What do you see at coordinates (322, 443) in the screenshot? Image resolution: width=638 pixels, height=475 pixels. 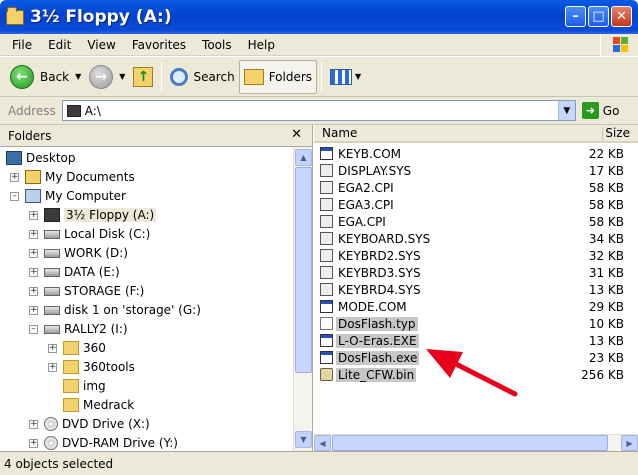 I see `scroll-left-icon: ◀` at bounding box center [322, 443].